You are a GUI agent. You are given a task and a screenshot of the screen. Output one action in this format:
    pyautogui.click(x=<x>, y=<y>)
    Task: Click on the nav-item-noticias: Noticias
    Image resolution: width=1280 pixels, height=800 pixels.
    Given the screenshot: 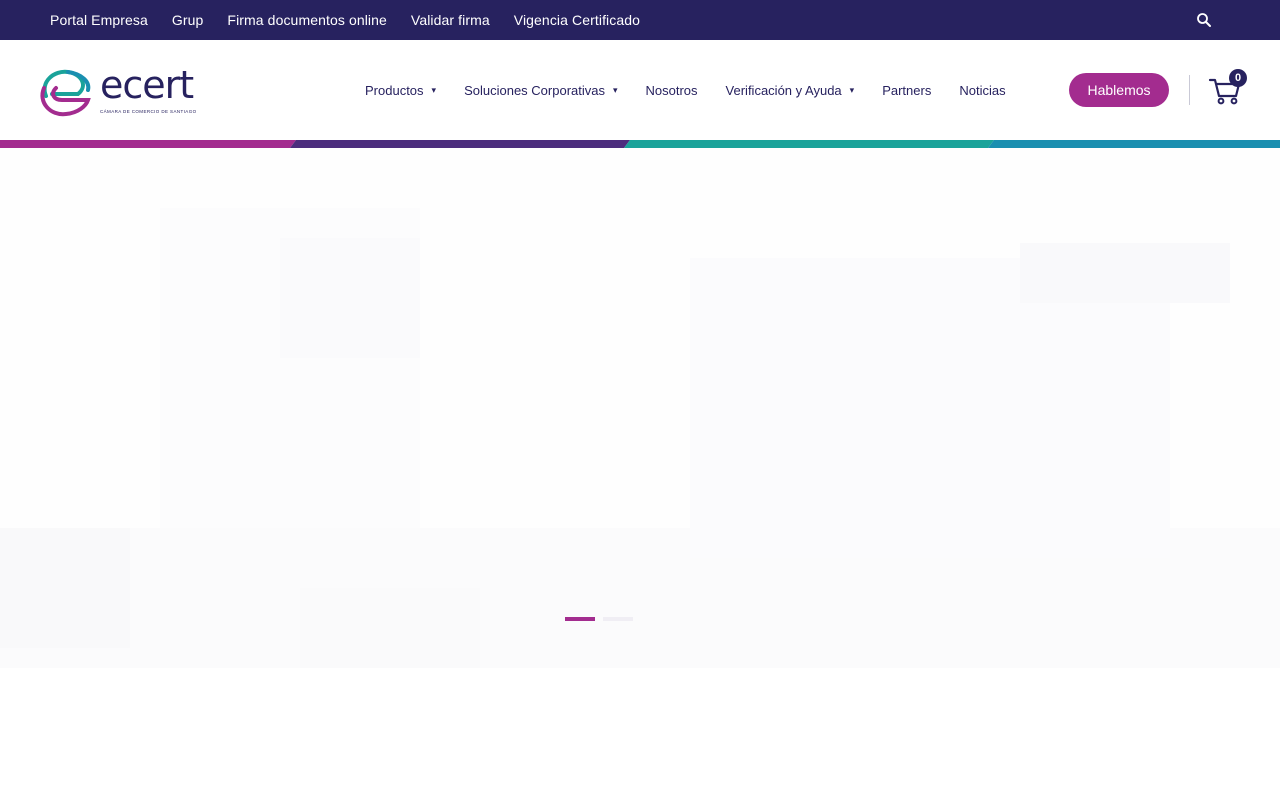 What is the action you would take?
    pyautogui.click(x=982, y=90)
    